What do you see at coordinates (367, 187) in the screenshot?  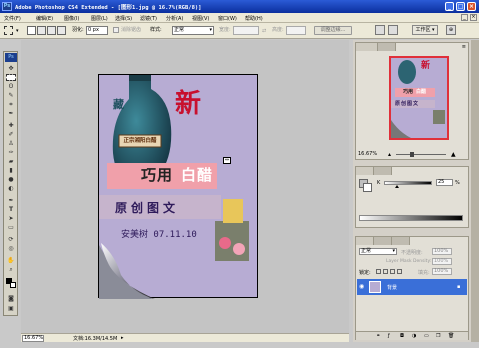 I see `color-background-swatch` at bounding box center [367, 187].